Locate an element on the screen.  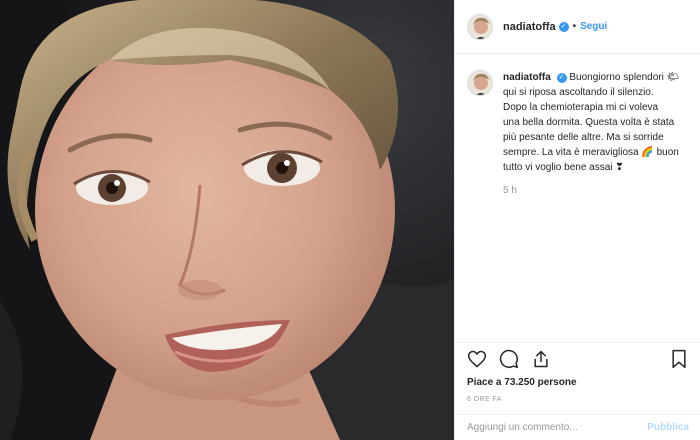
caption-line: tutto vi voglio bene assai ❣ is located at coordinates (563, 167).